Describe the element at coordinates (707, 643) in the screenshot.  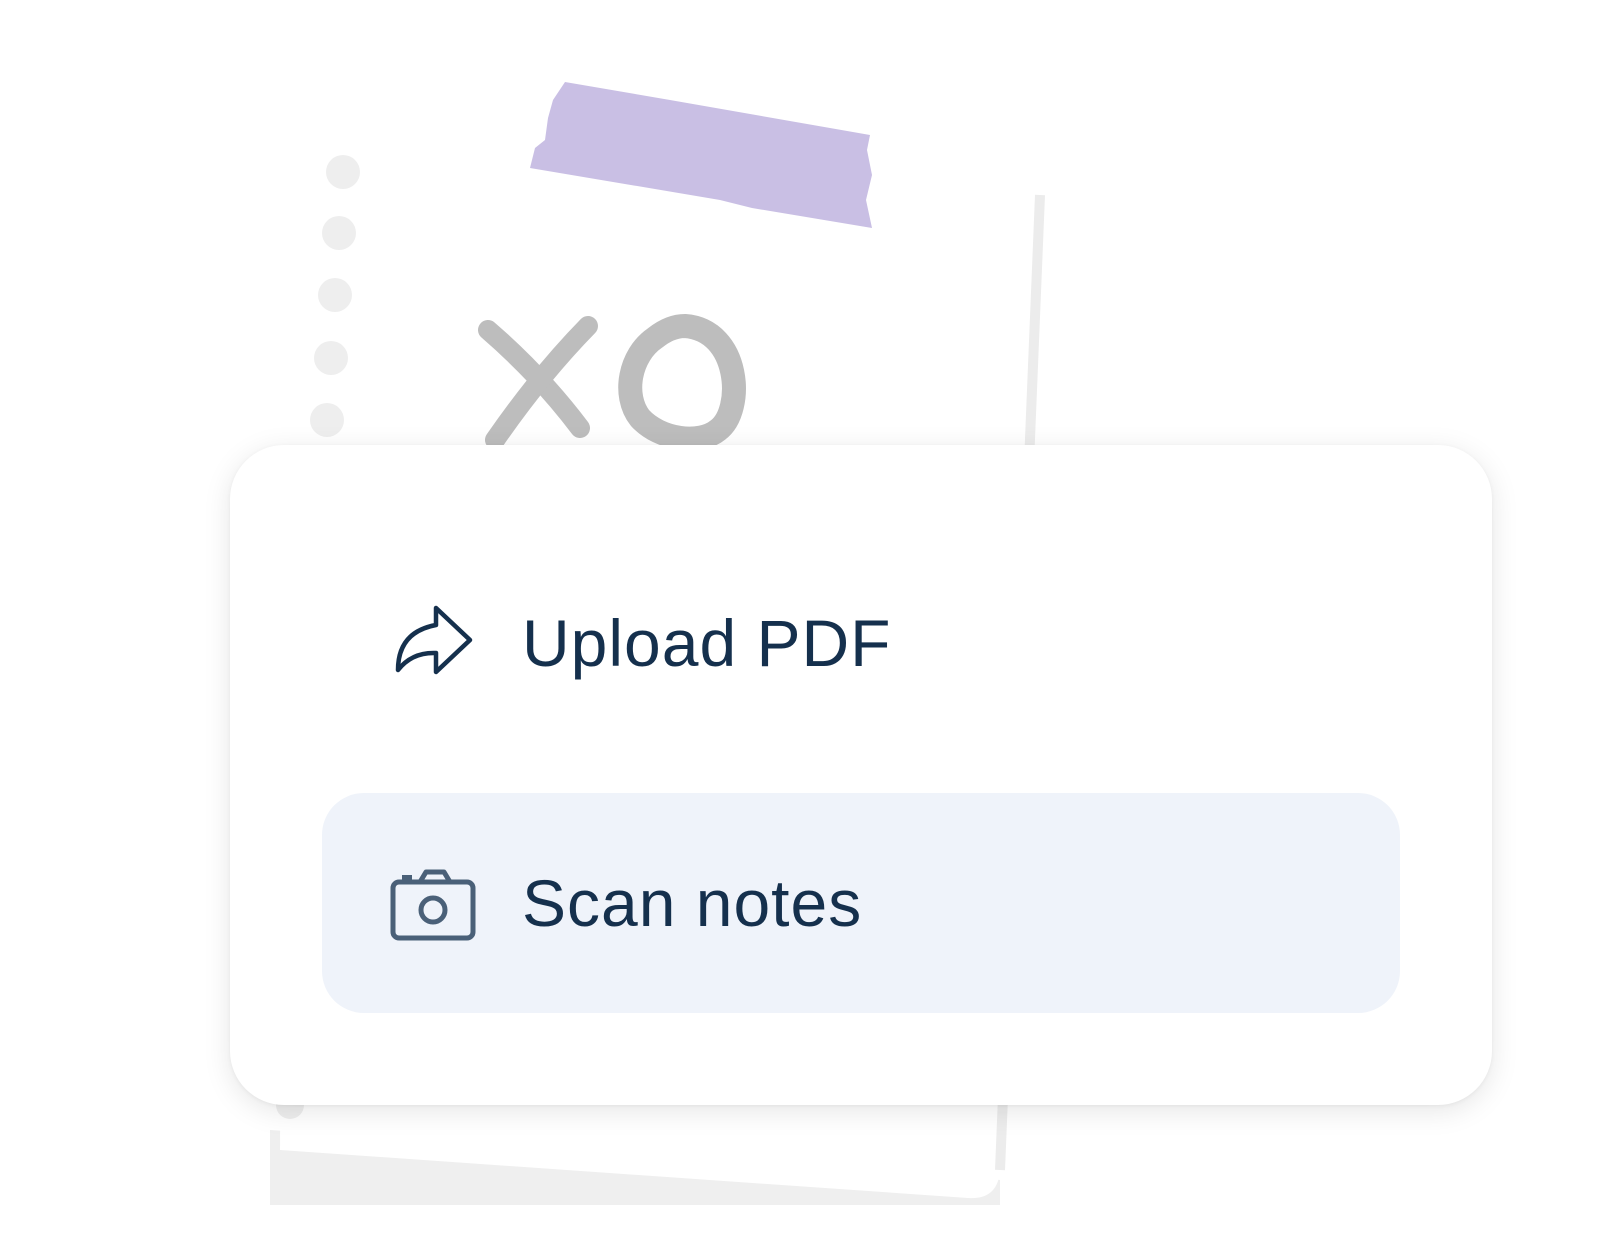
I see `upload-pdf-label: Upload PDF` at that location.